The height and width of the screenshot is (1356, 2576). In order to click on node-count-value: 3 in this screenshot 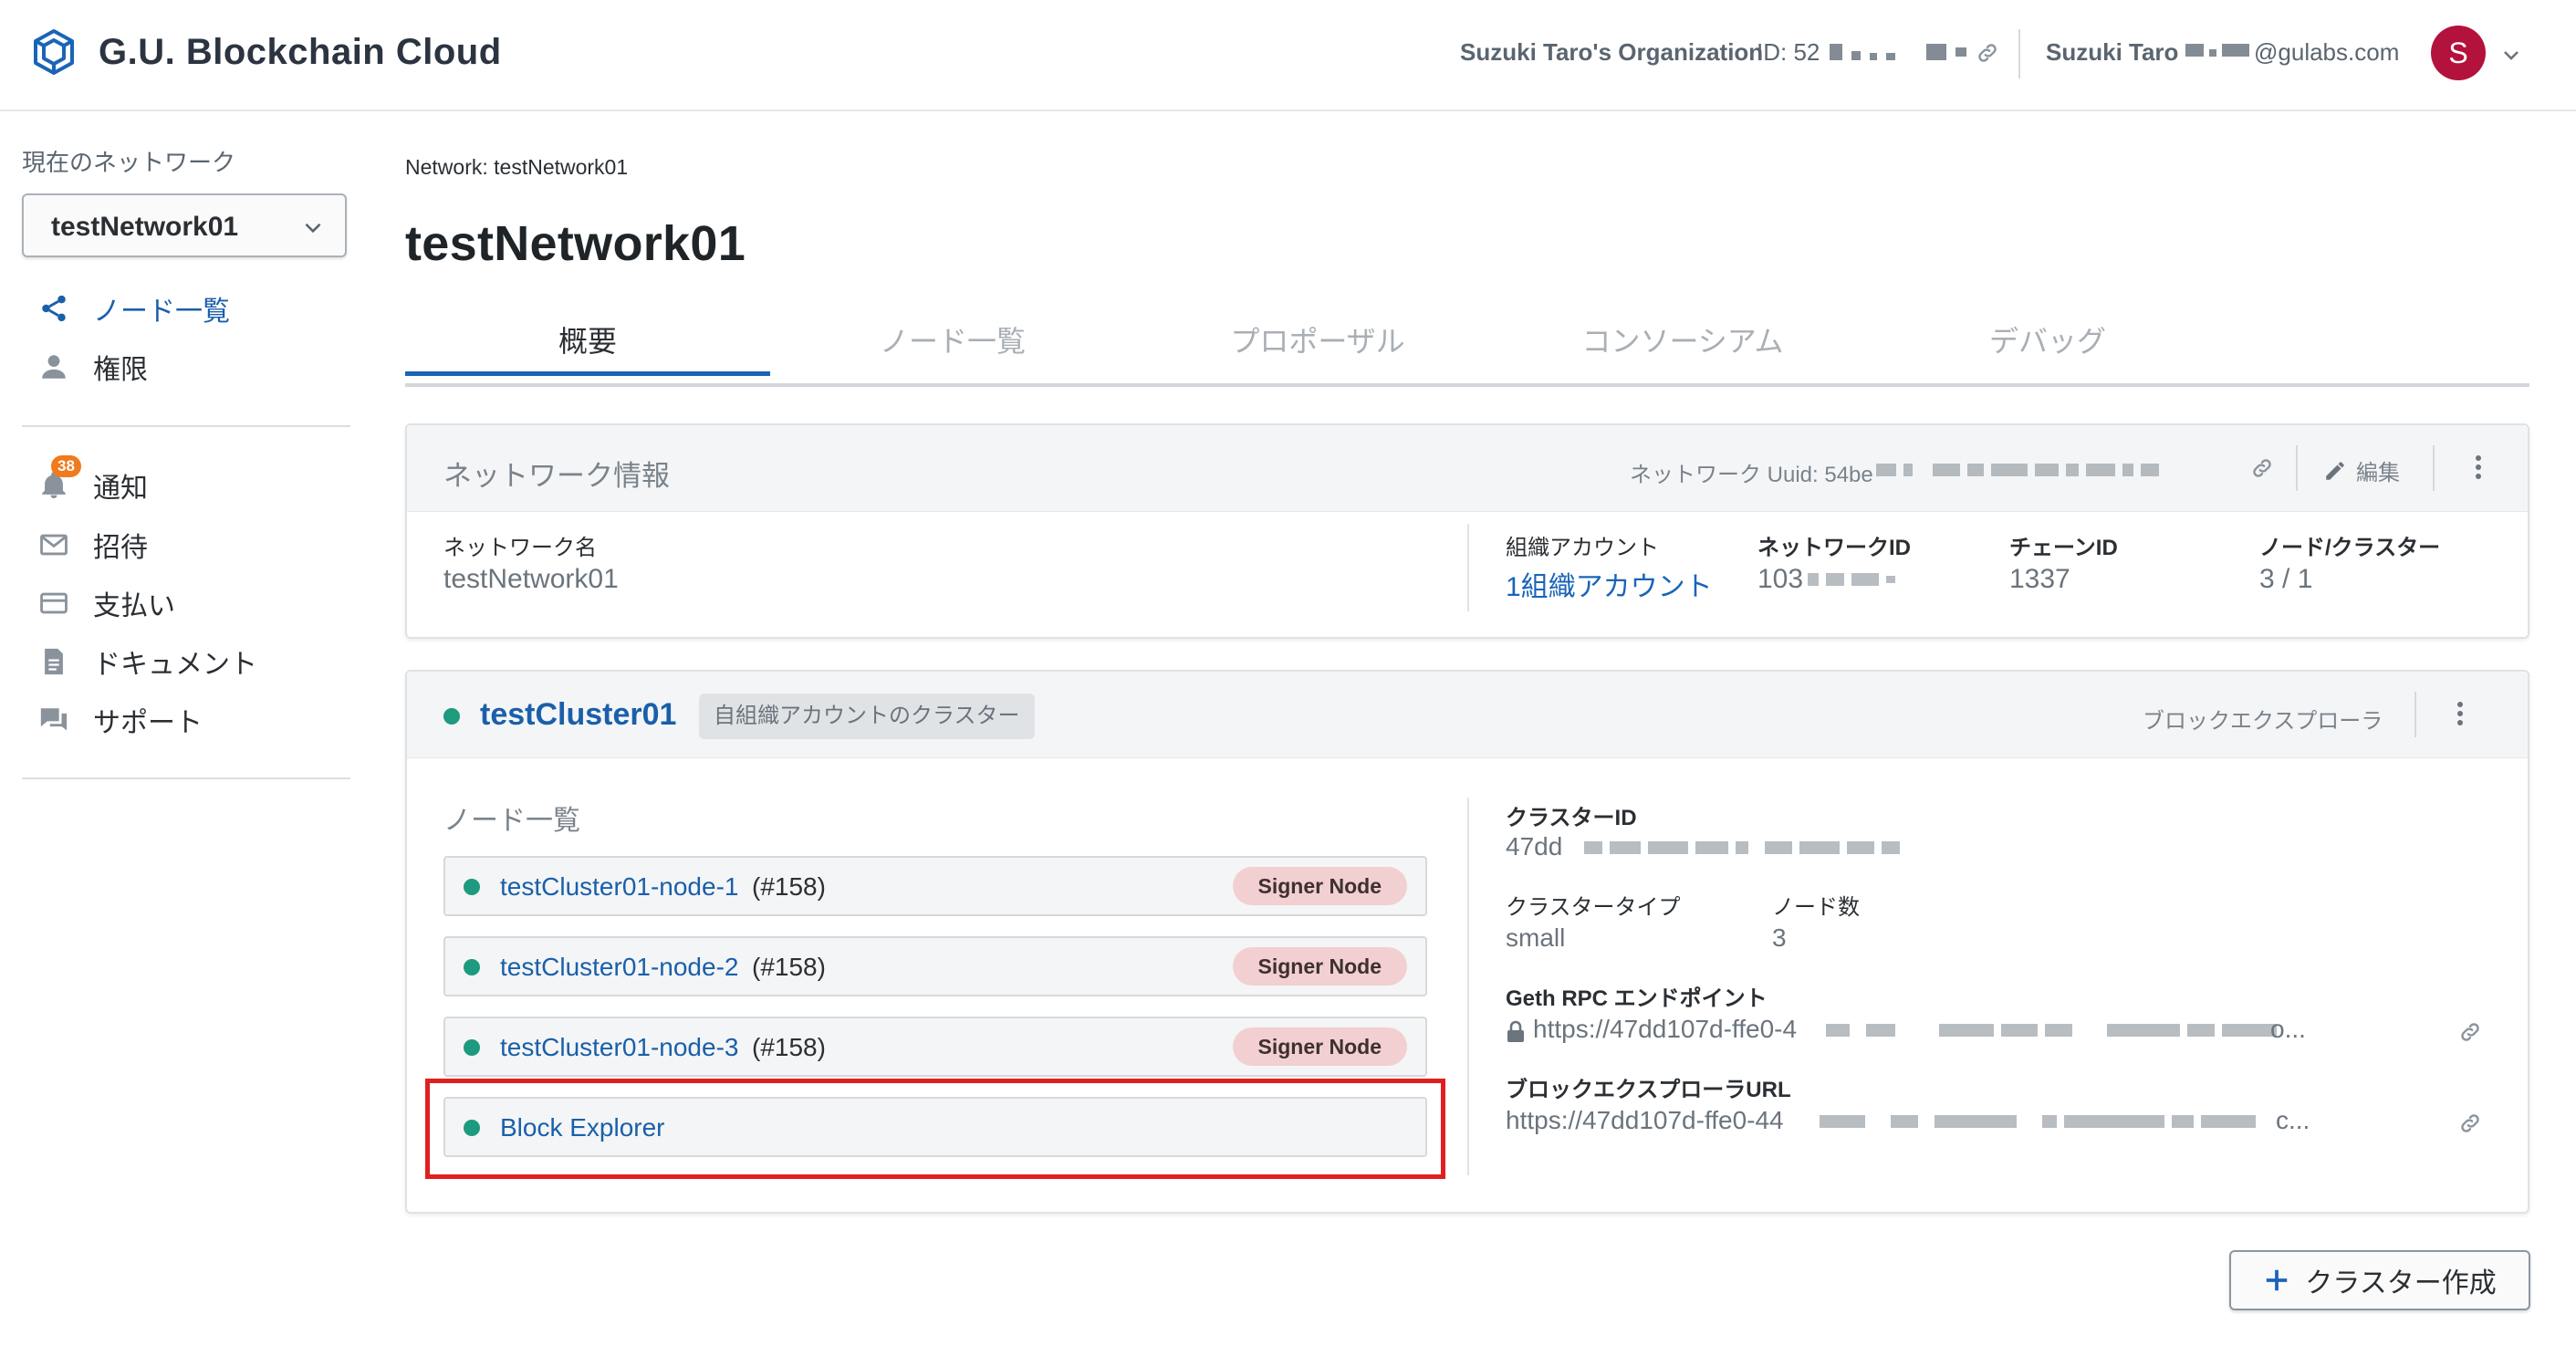, I will do `click(1779, 937)`.